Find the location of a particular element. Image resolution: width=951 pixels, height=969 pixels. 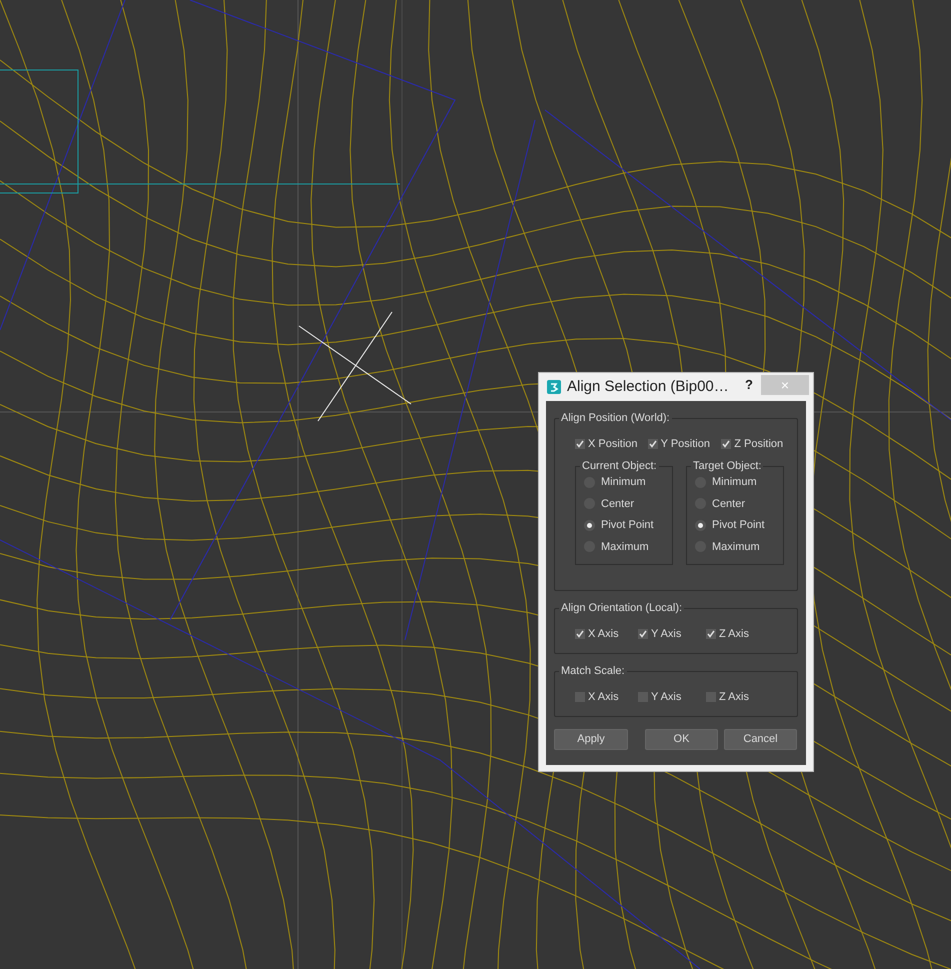

group-label: Align Orientation (Local): is located at coordinates (622, 608).